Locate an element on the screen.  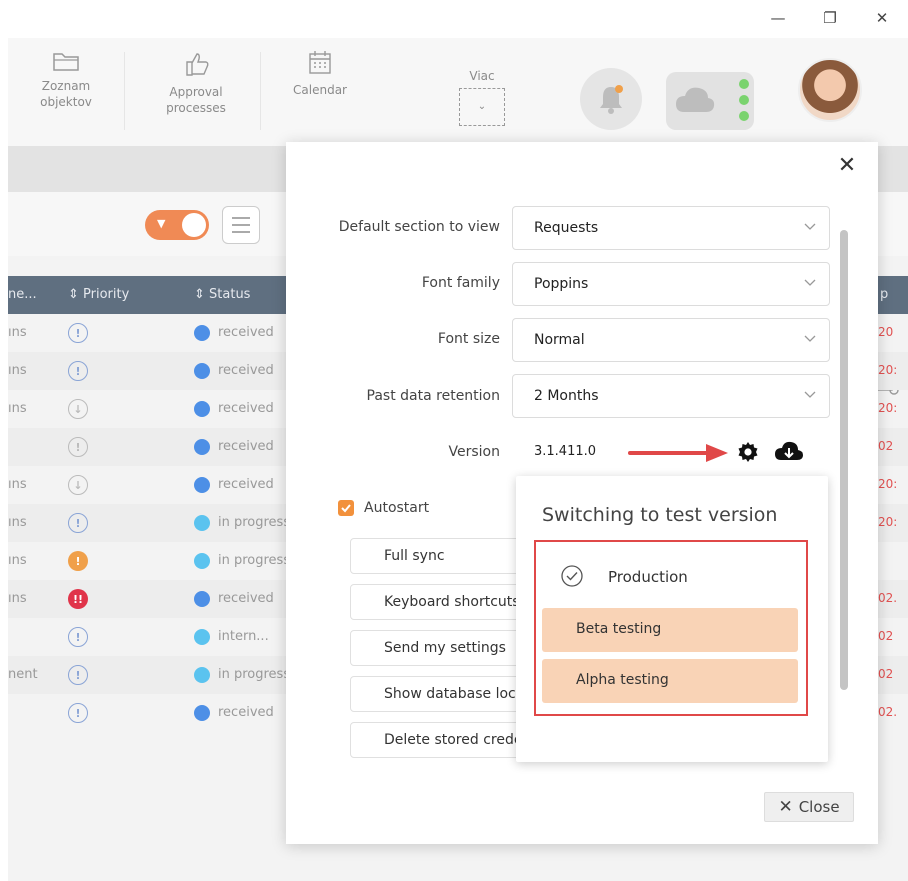
restore-button: ❐ is located at coordinates (830, 18).